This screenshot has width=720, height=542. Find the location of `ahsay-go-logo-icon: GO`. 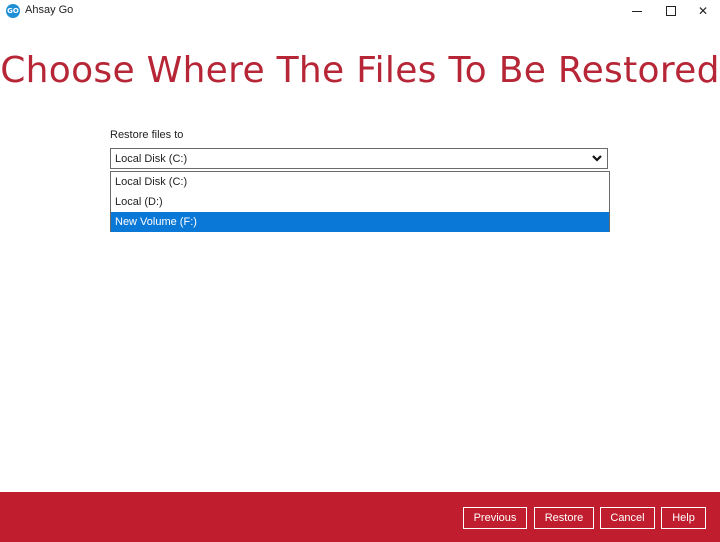

ahsay-go-logo-icon: GO is located at coordinates (13, 11).